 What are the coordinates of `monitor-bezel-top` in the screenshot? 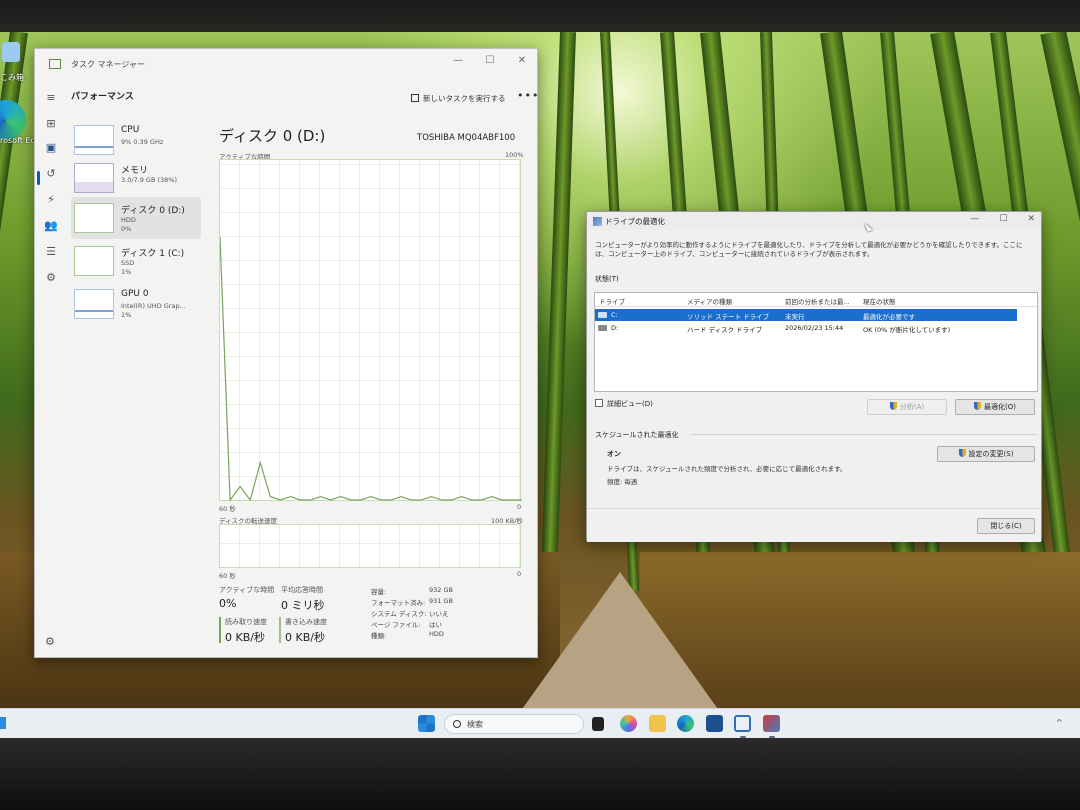 It's located at (540, 18).